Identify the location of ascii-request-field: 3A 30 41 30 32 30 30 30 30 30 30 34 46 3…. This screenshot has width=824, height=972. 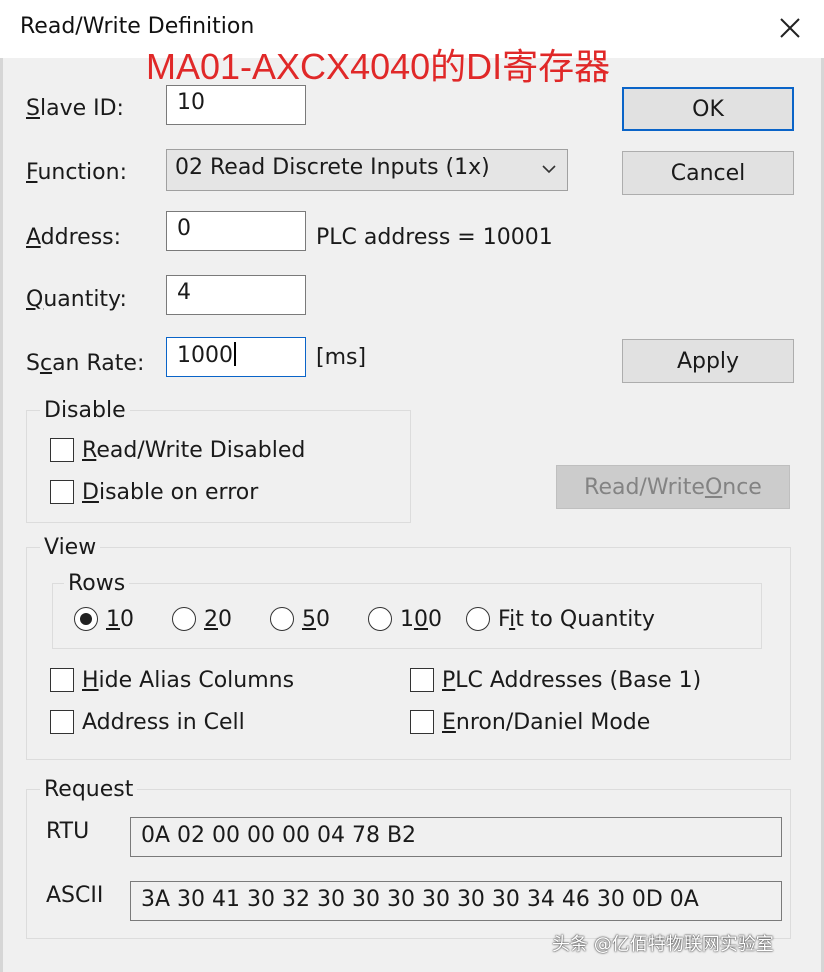
(456, 901).